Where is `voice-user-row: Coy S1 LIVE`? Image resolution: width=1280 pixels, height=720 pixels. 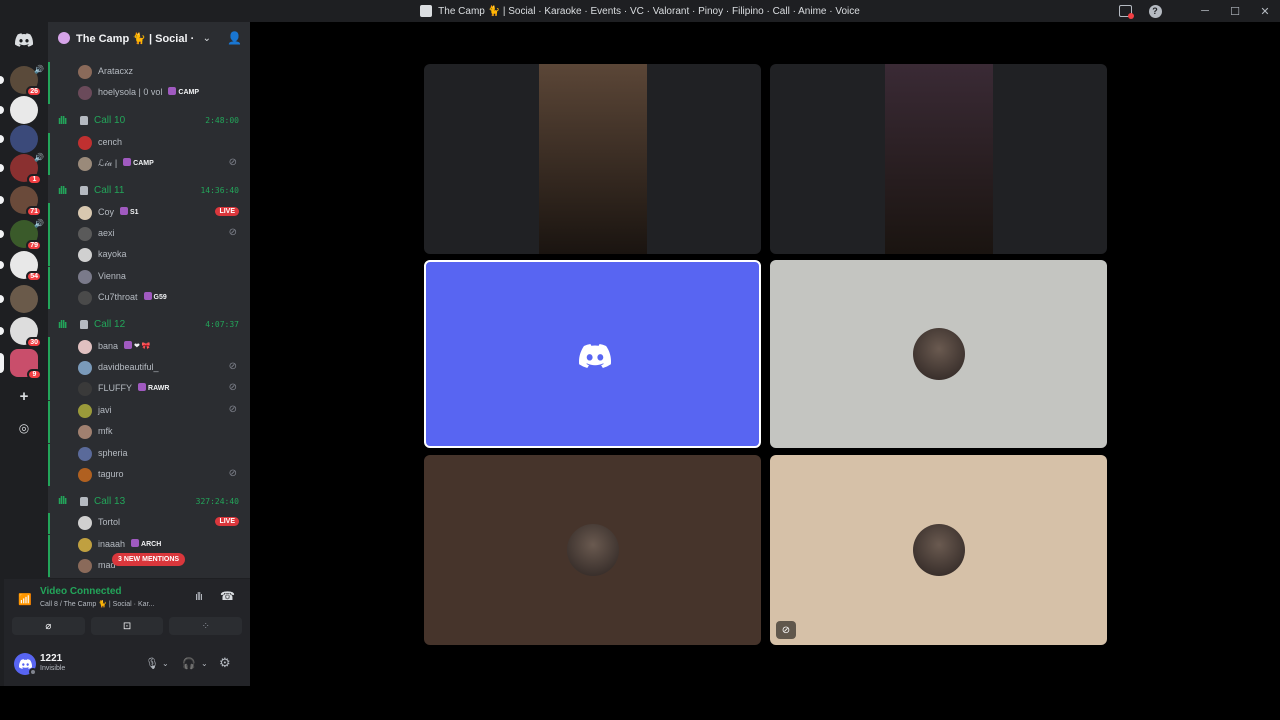 voice-user-row: Coy S1 LIVE is located at coordinates (149, 213).